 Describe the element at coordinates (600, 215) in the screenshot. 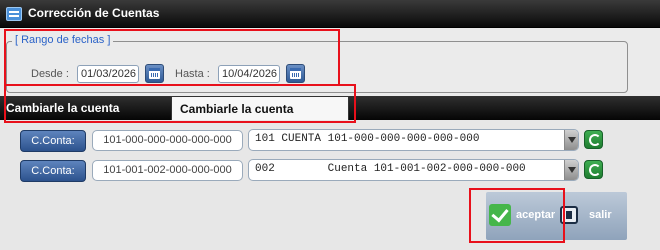

I see `exit-label: salir` at that location.